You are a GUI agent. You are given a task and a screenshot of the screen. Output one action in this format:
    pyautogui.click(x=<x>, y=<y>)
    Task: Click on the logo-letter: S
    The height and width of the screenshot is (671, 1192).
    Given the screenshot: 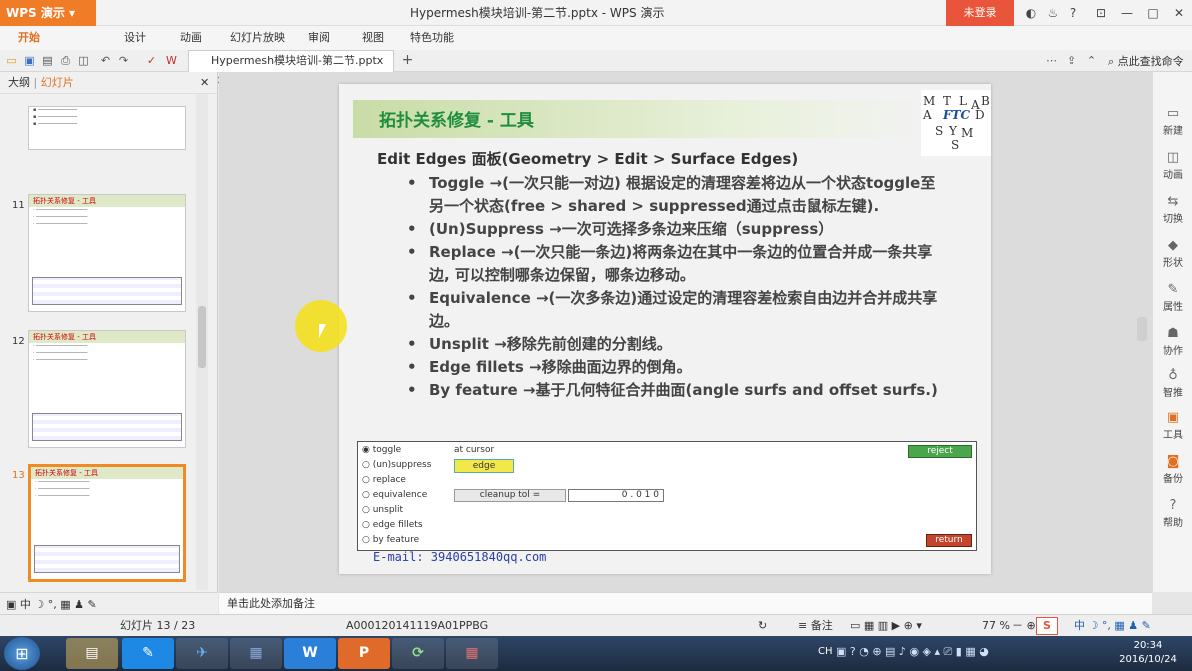 What is the action you would take?
    pyautogui.click(x=939, y=131)
    